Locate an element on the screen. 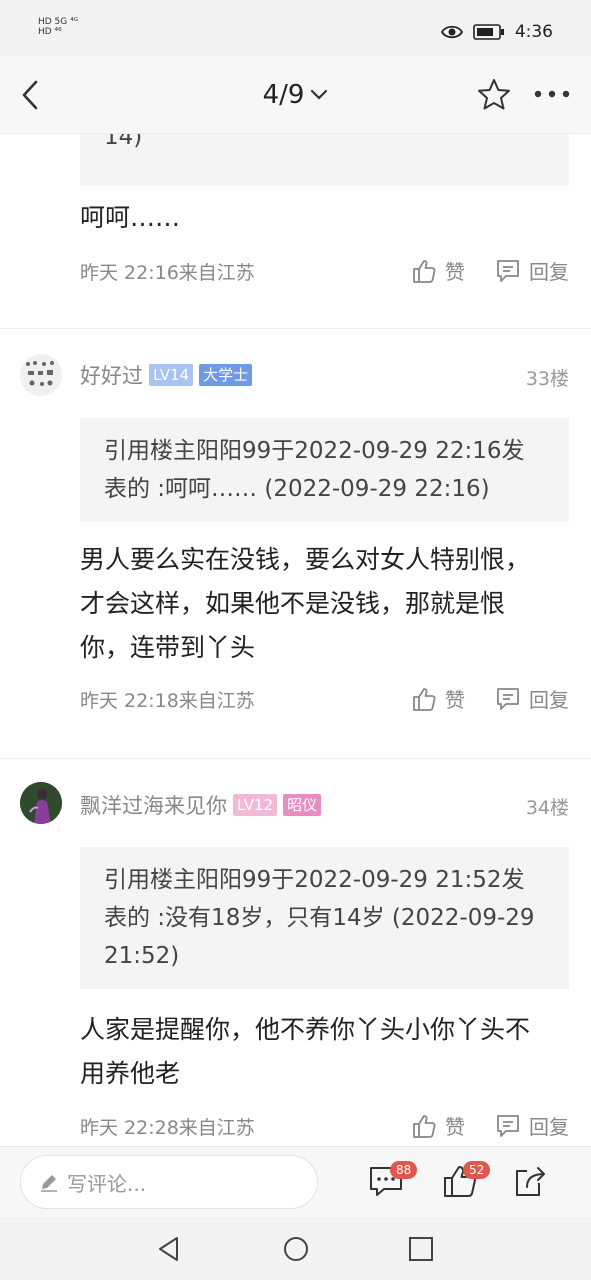  nav-bar: 4/9 is located at coordinates (295, 95).